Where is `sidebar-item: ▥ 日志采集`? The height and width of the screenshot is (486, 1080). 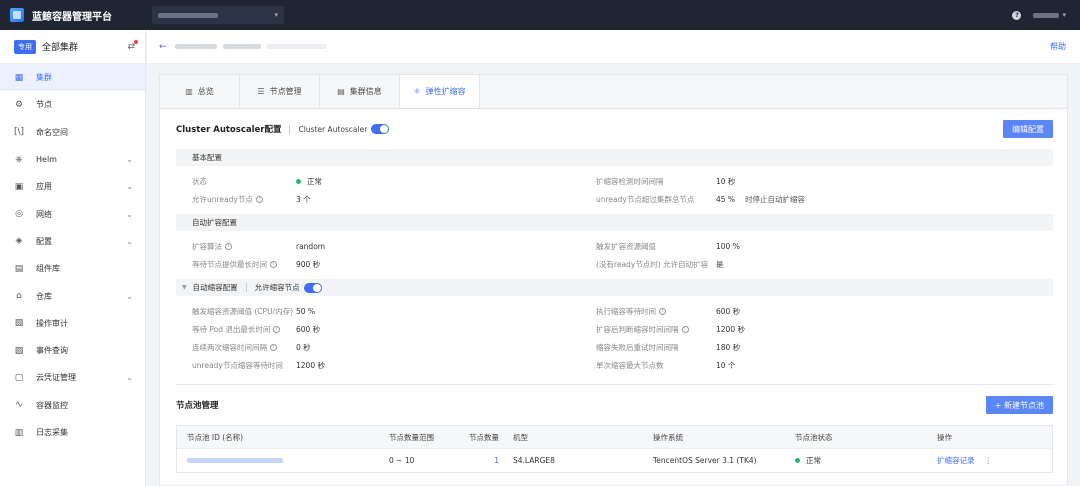 sidebar-item: ▥ 日志采集 is located at coordinates (72, 432).